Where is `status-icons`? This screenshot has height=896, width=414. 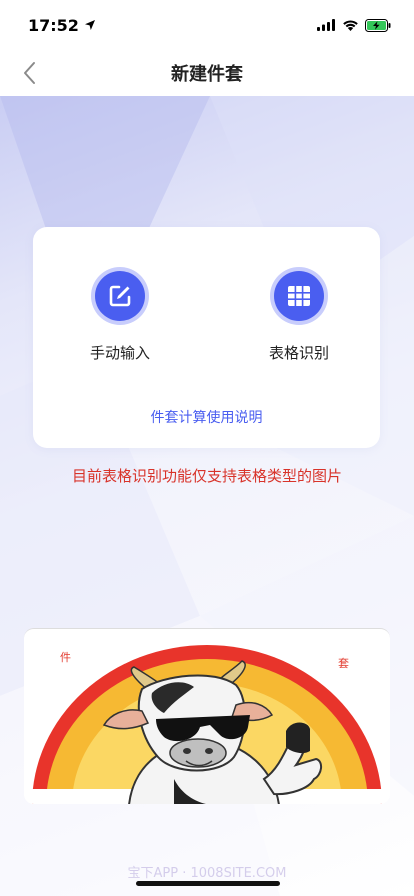 status-icons is located at coordinates (354, 25).